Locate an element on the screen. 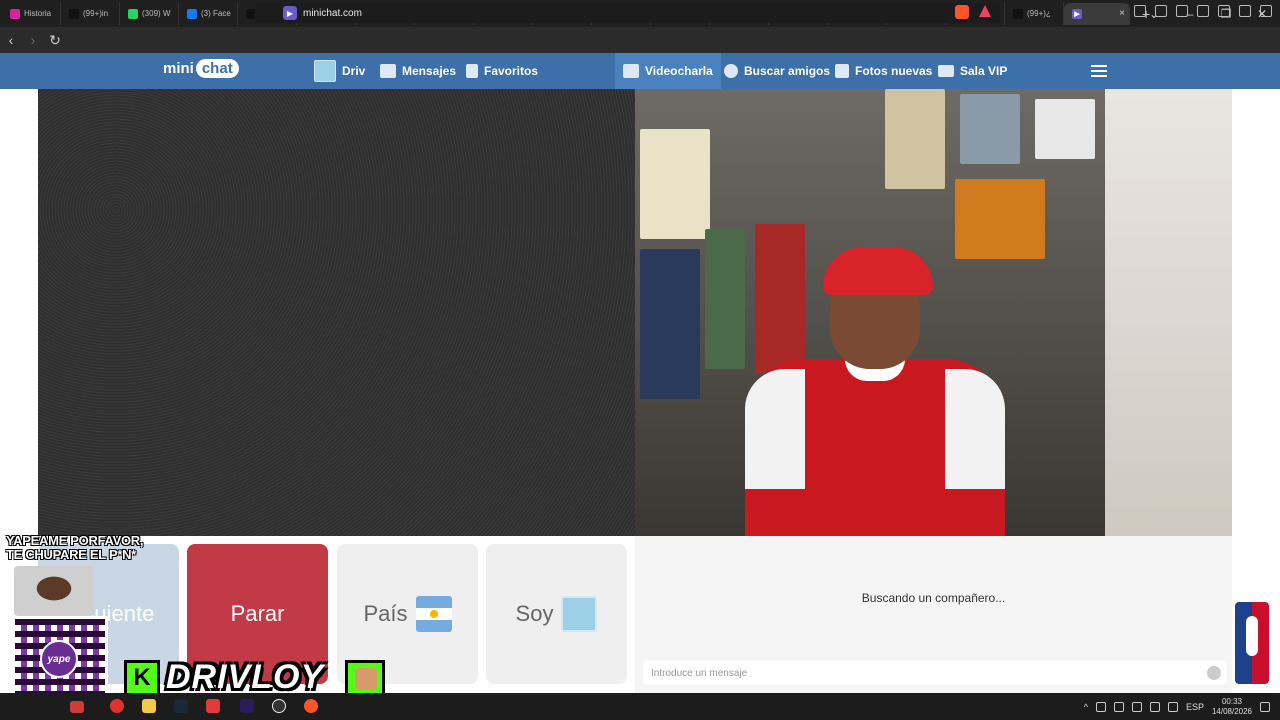  minichat-favicon-icon: ▶ is located at coordinates (1077, 13).